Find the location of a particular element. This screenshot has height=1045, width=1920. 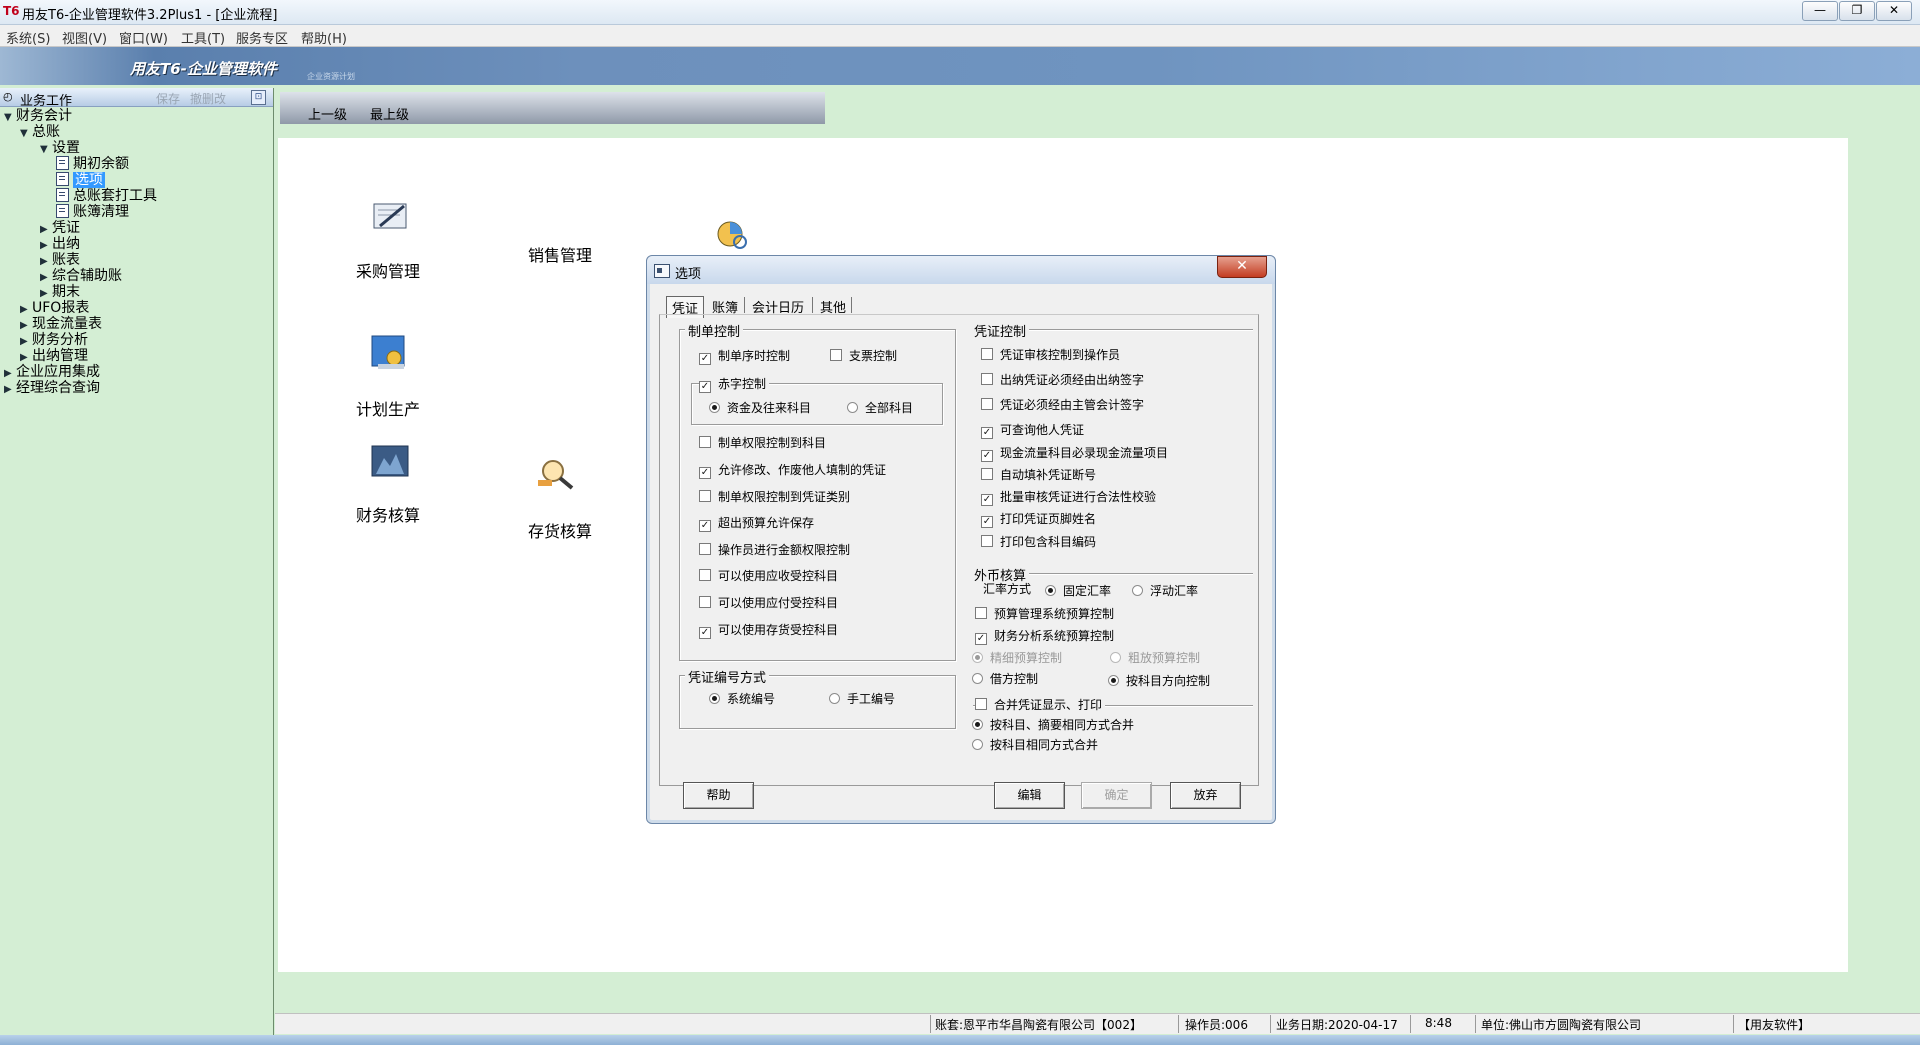

radio-system-number: 系统编号 is located at coordinates (742, 699).